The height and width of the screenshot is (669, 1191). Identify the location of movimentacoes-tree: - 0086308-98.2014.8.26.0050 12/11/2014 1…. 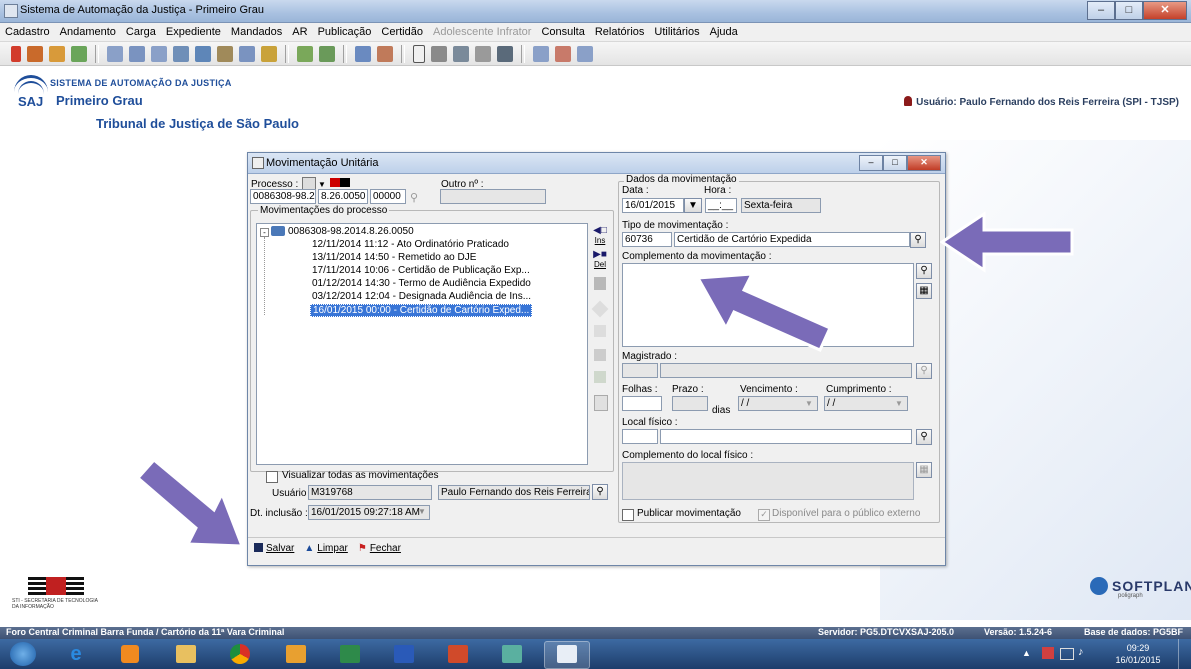
(422, 344).